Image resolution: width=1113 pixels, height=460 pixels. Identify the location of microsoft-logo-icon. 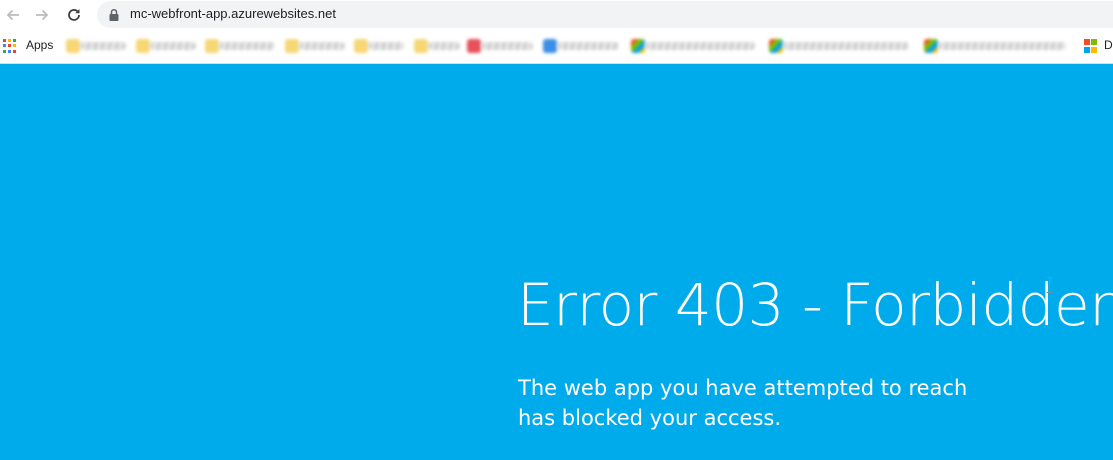
(1091, 46).